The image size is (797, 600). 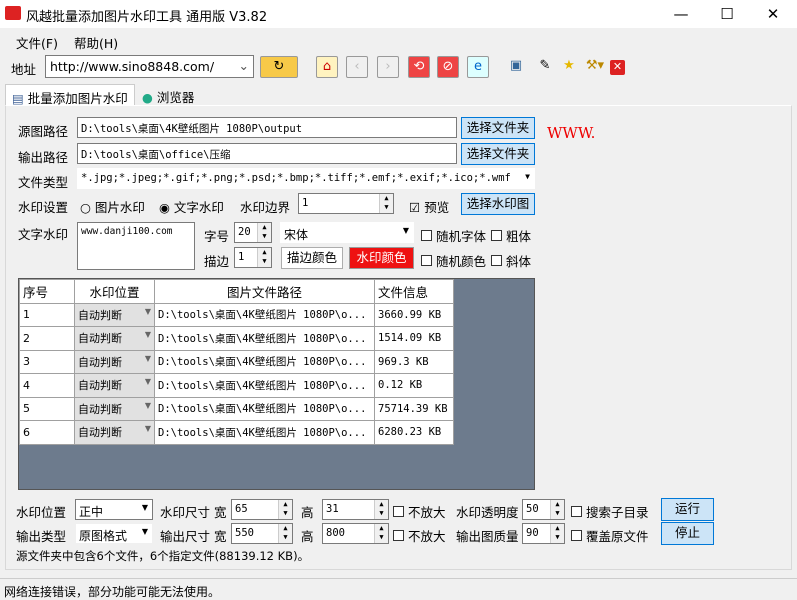 I want to click on watermark-color-button: 水印颜色, so click(x=381, y=258).